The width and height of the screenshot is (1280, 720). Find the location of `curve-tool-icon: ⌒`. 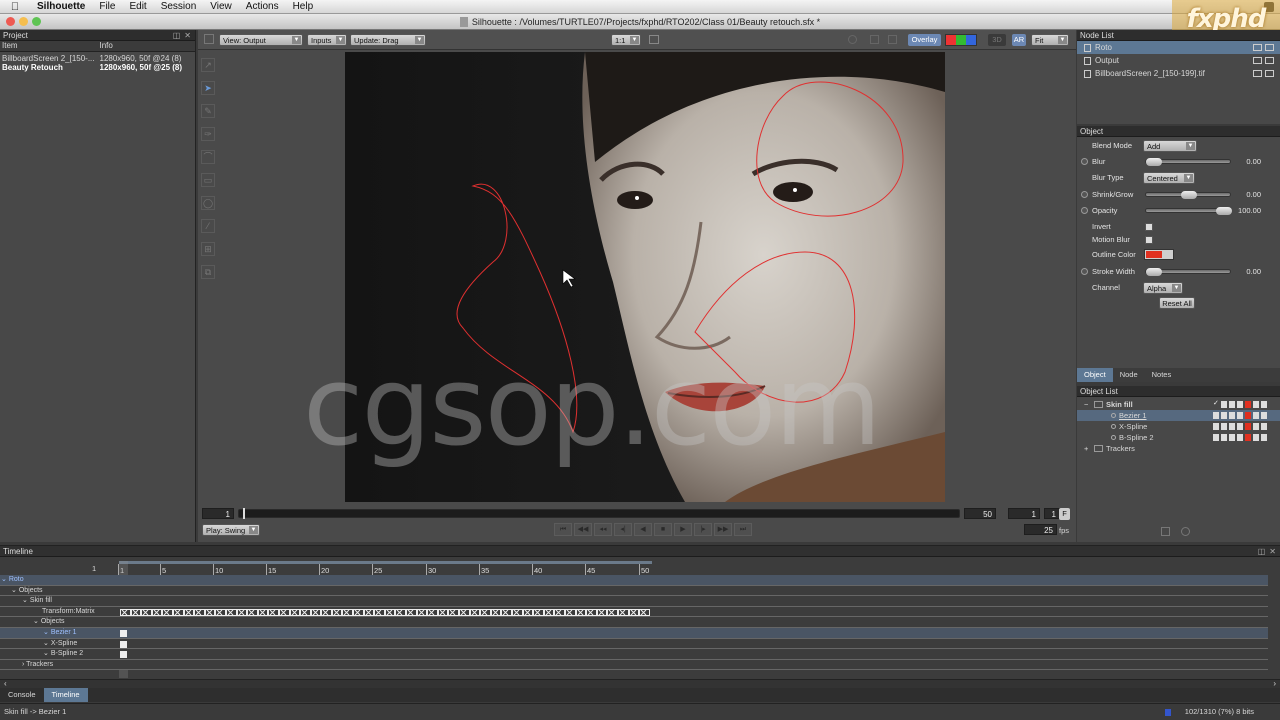

curve-tool-icon: ⌒ is located at coordinates (208, 157).